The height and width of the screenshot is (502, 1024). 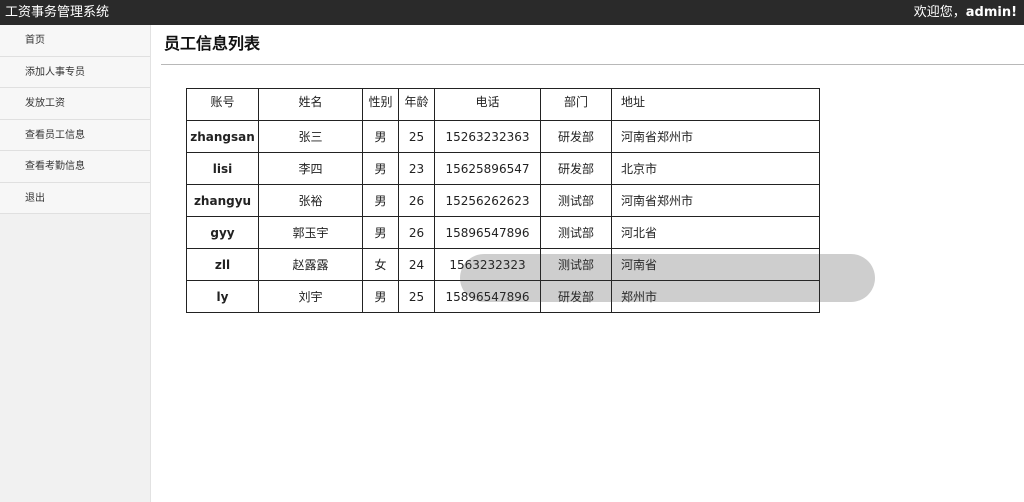 I want to click on welcome-prefix: 欢迎您，, so click(x=939, y=12).